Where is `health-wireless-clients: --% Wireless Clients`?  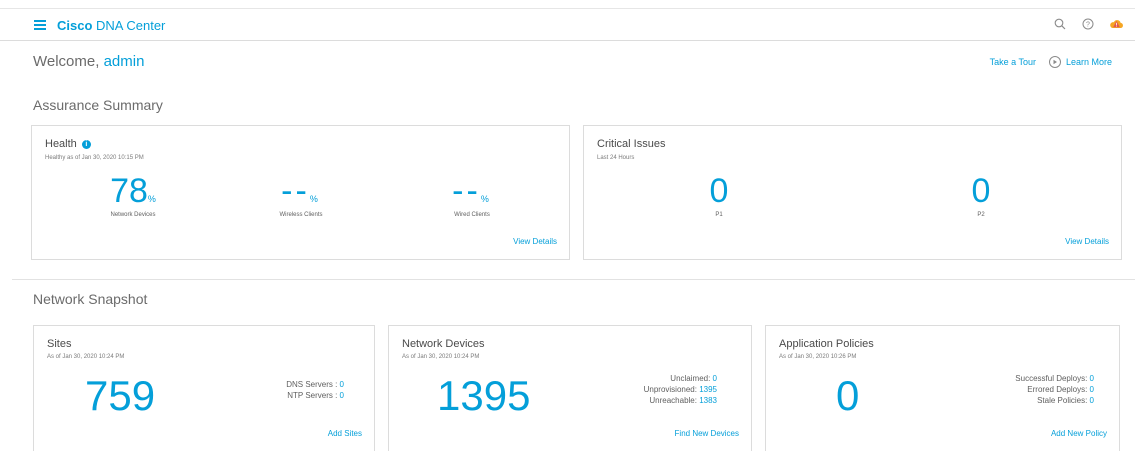 health-wireless-clients: --% Wireless Clients is located at coordinates (301, 196).